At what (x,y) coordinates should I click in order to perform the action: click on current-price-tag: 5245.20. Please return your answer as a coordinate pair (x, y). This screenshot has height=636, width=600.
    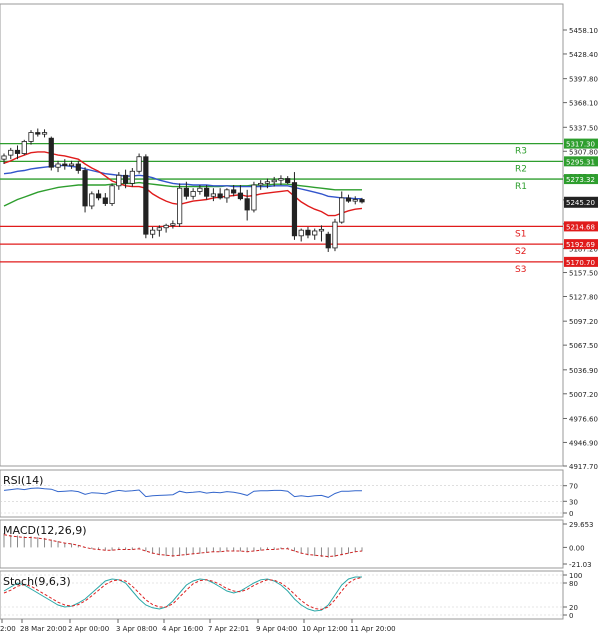
    Looking at the image, I should click on (581, 202).